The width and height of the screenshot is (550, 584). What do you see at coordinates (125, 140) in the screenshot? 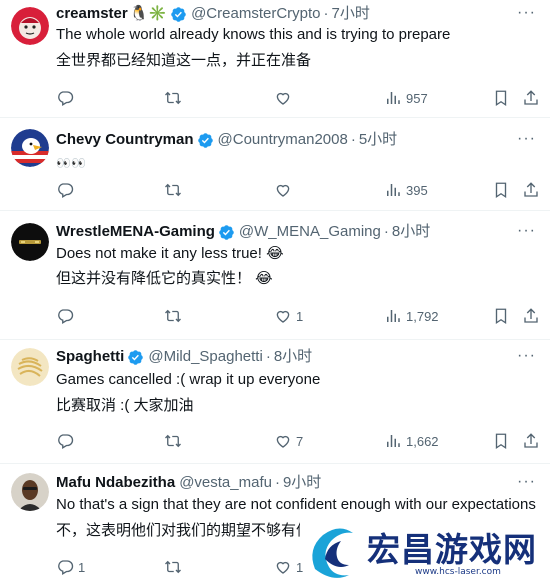
I see `display-name: Chevy Countryman` at bounding box center [125, 140].